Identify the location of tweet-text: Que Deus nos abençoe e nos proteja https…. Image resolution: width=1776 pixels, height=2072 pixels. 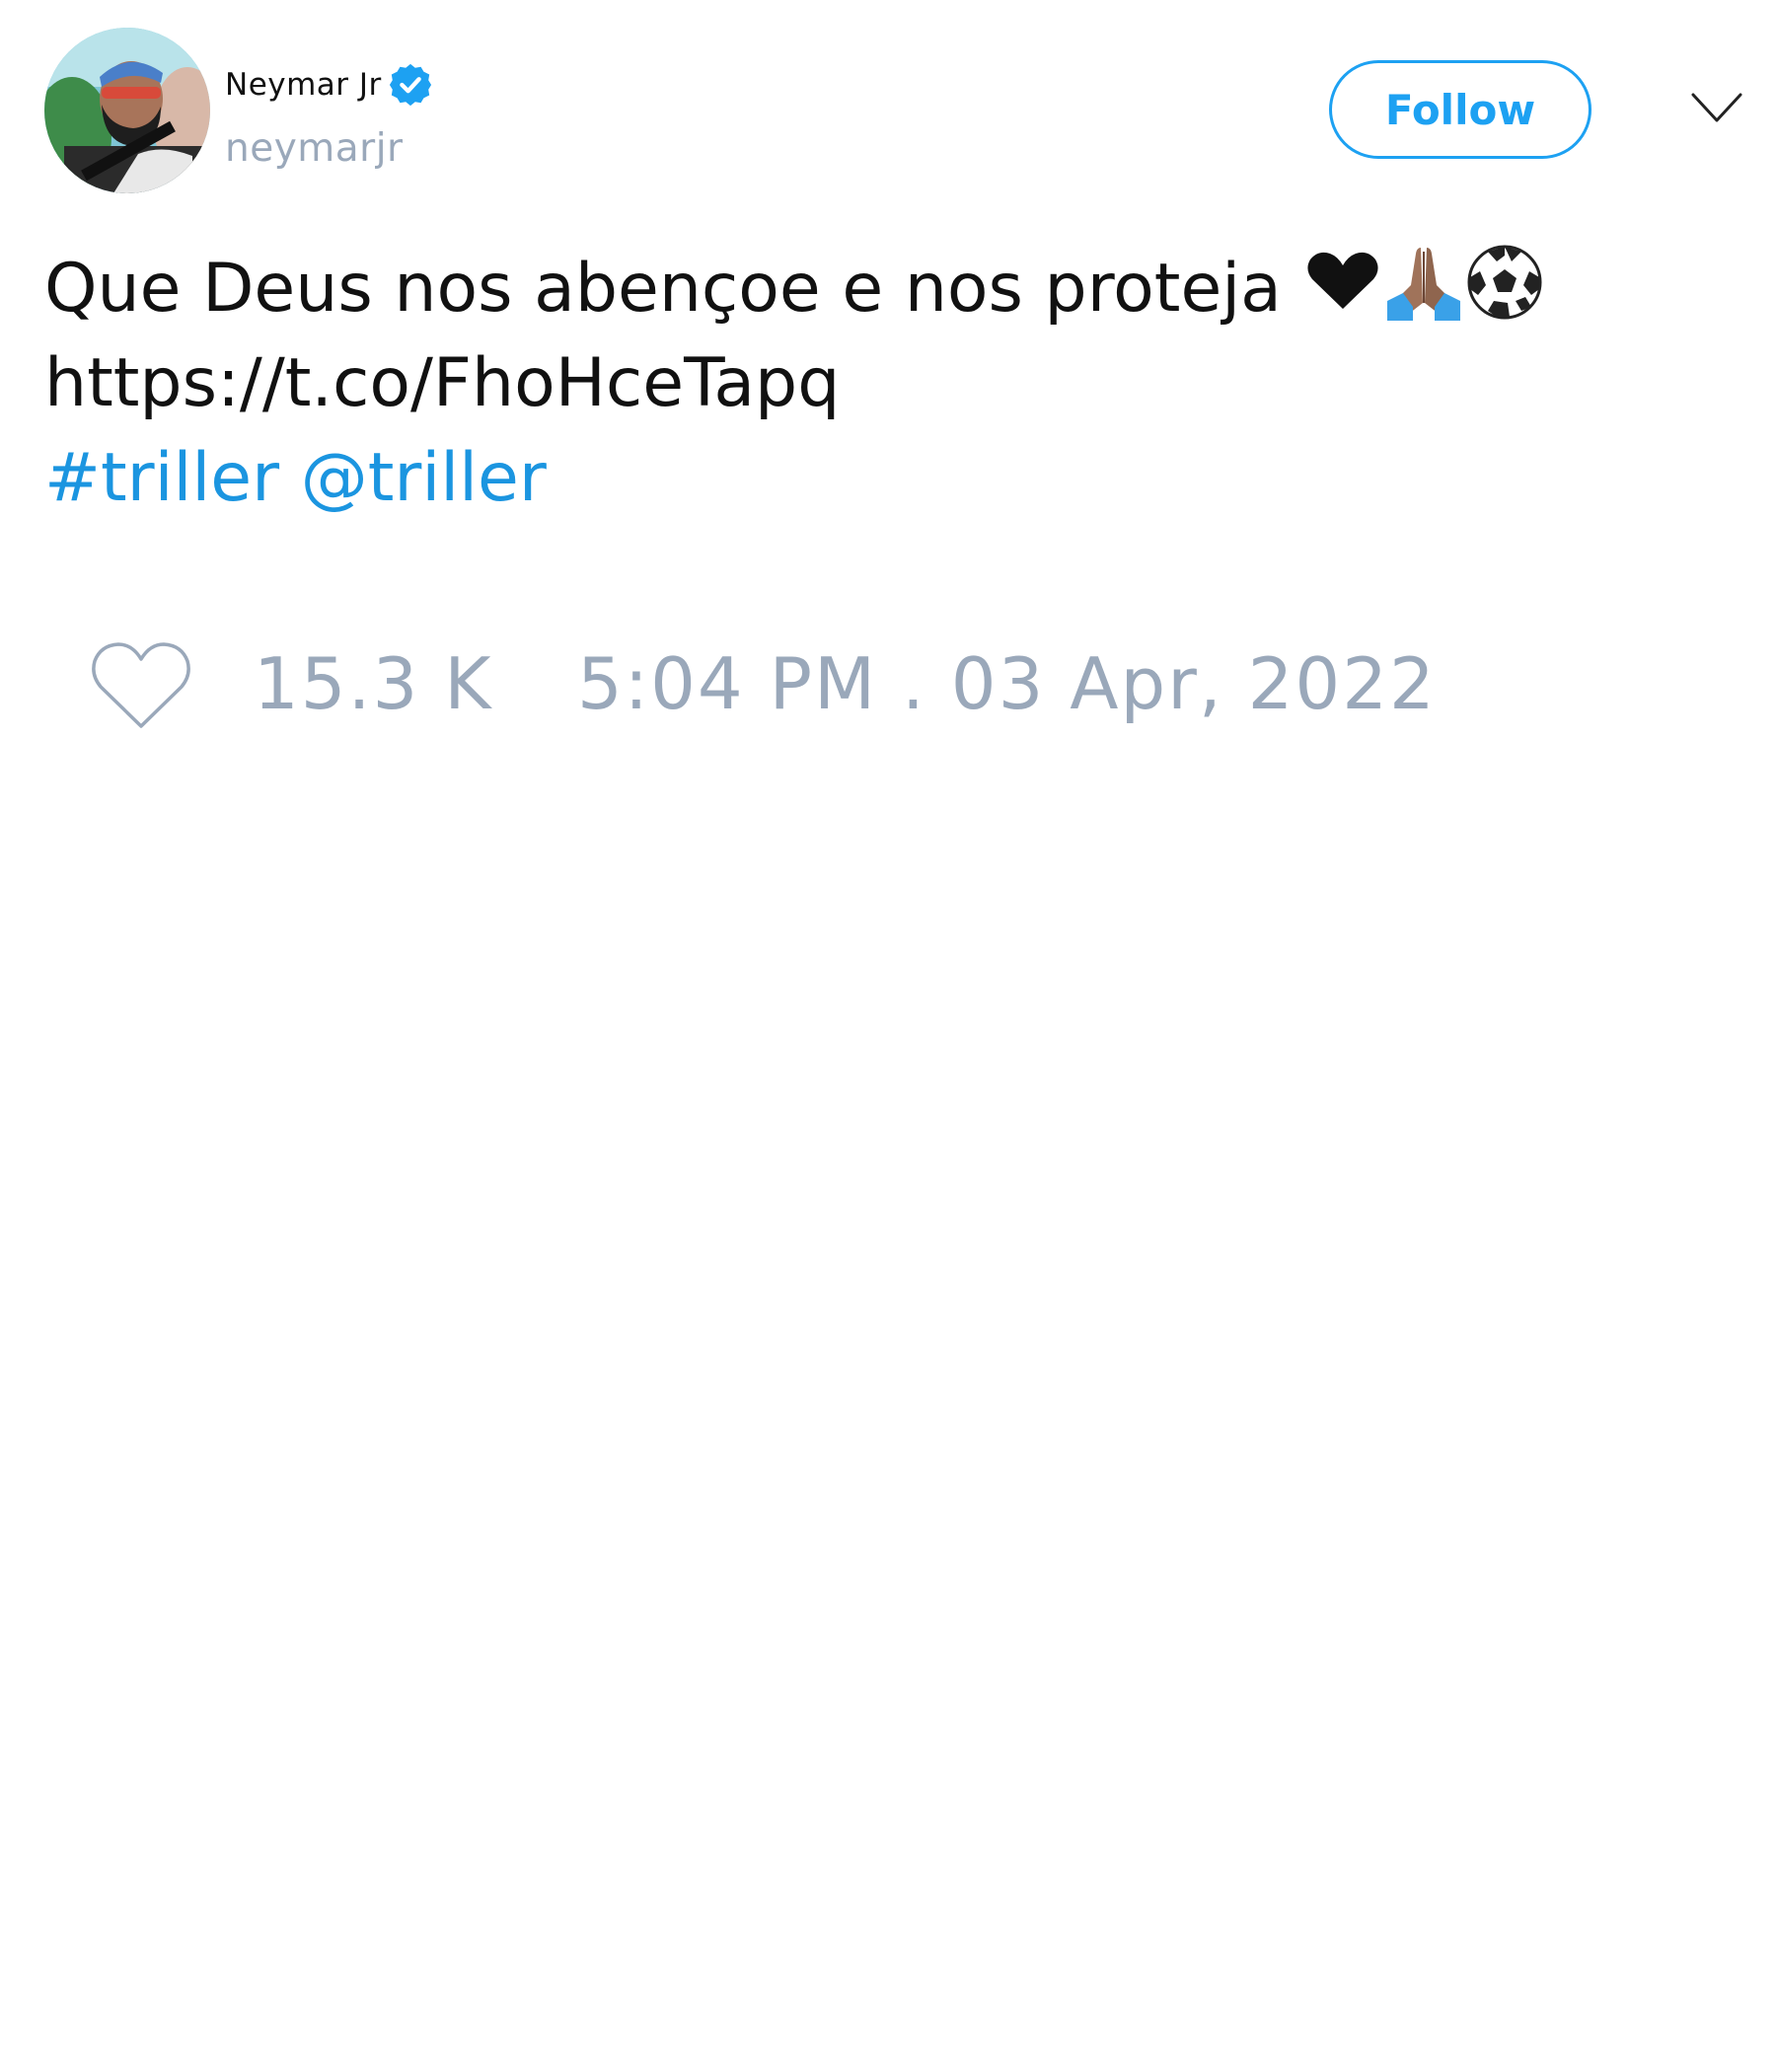
(883, 384).